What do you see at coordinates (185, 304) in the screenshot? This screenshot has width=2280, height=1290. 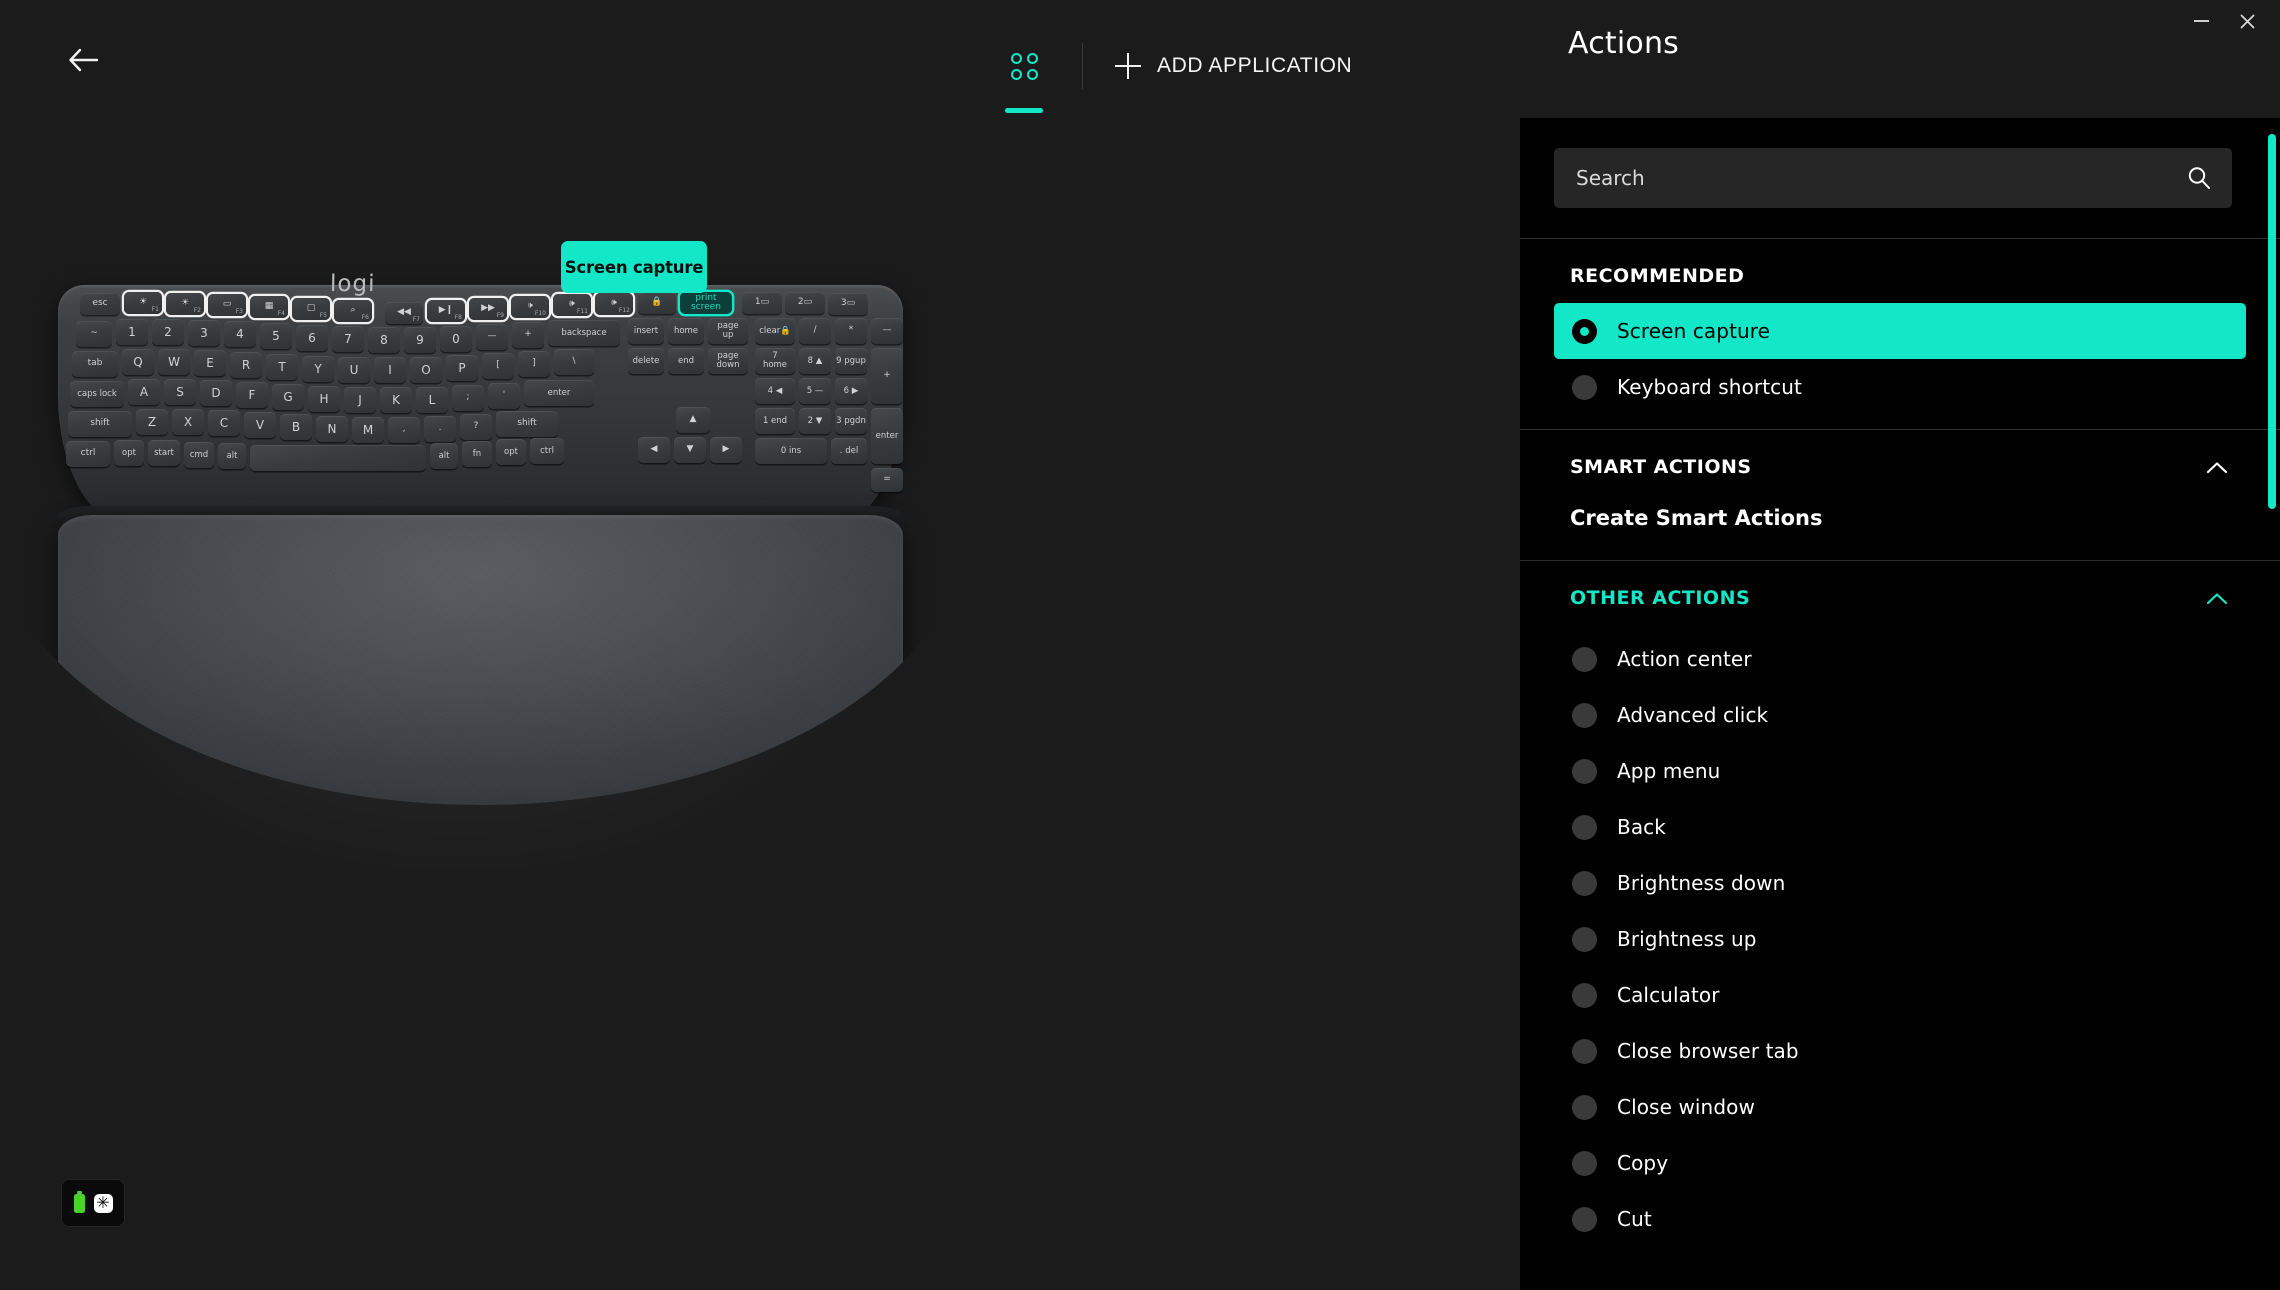 I see `key-f2: ☀ F2` at bounding box center [185, 304].